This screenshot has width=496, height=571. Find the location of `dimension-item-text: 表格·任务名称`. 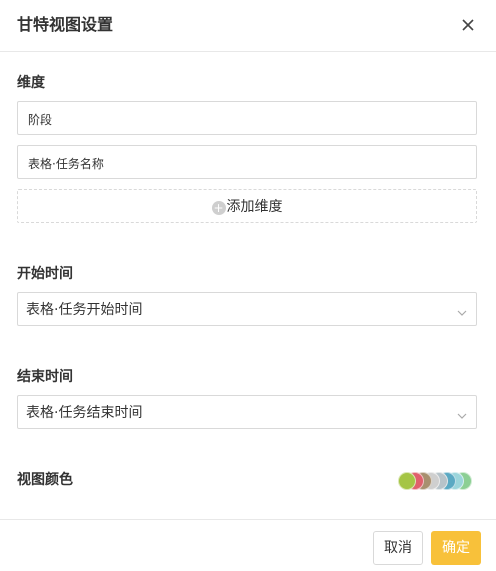

dimension-item-text: 表格·任务名称 is located at coordinates (66, 164).